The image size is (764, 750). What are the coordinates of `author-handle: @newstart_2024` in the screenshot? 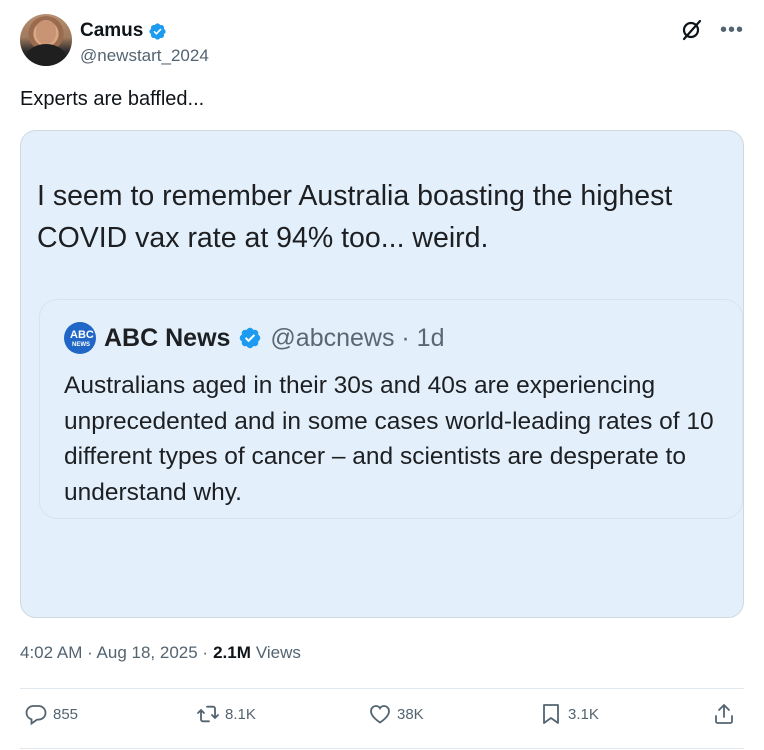 It's located at (144, 56).